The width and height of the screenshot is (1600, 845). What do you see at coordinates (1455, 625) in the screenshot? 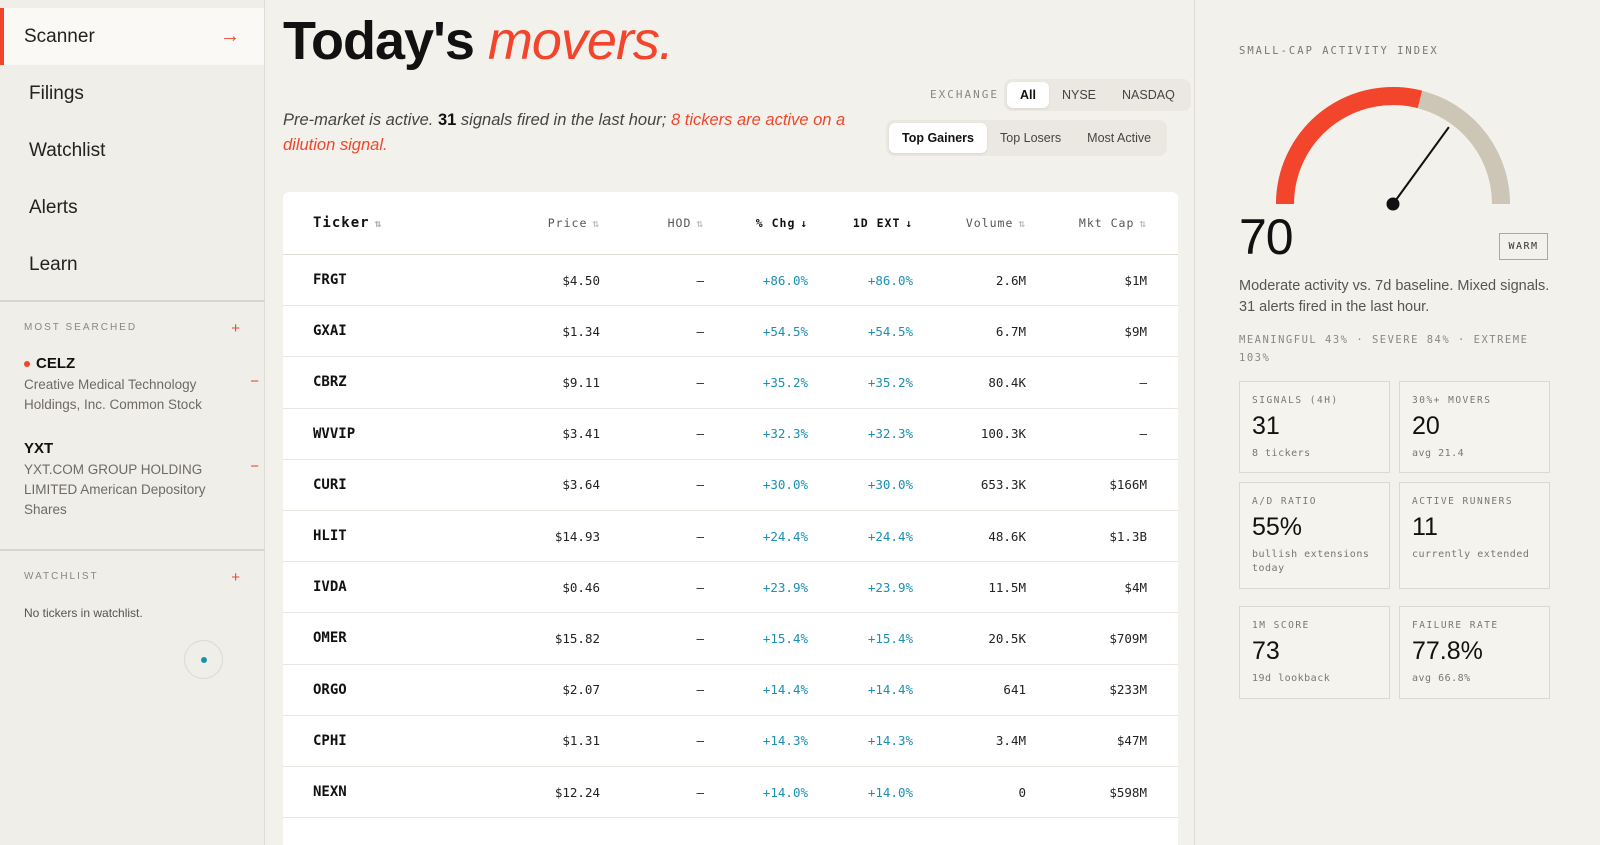
I see `stat-label: FAILURE RATE` at bounding box center [1455, 625].